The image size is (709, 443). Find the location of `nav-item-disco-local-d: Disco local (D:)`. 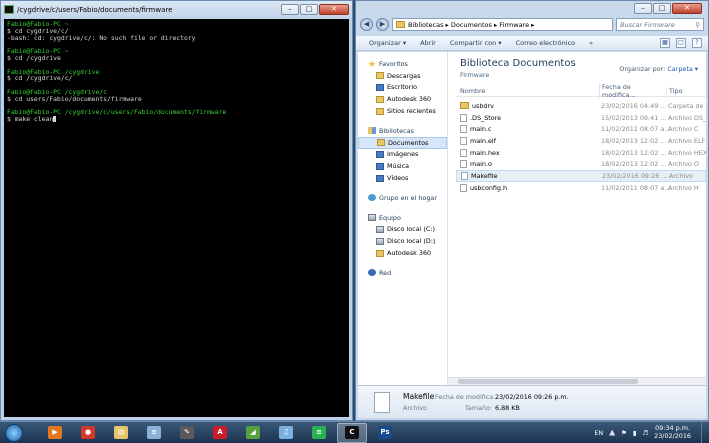

nav-item-disco-local-d: Disco local (D:) is located at coordinates (402, 241).